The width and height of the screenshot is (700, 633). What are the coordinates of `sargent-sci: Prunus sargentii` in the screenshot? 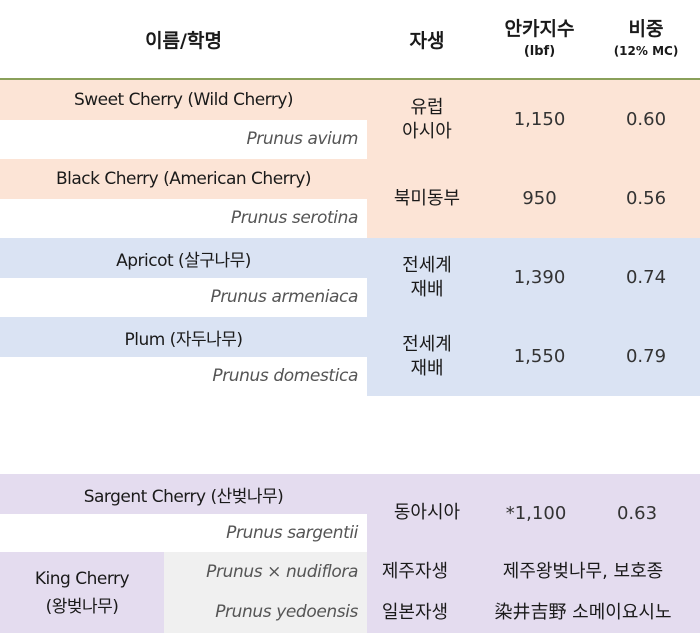 It's located at (292, 533).